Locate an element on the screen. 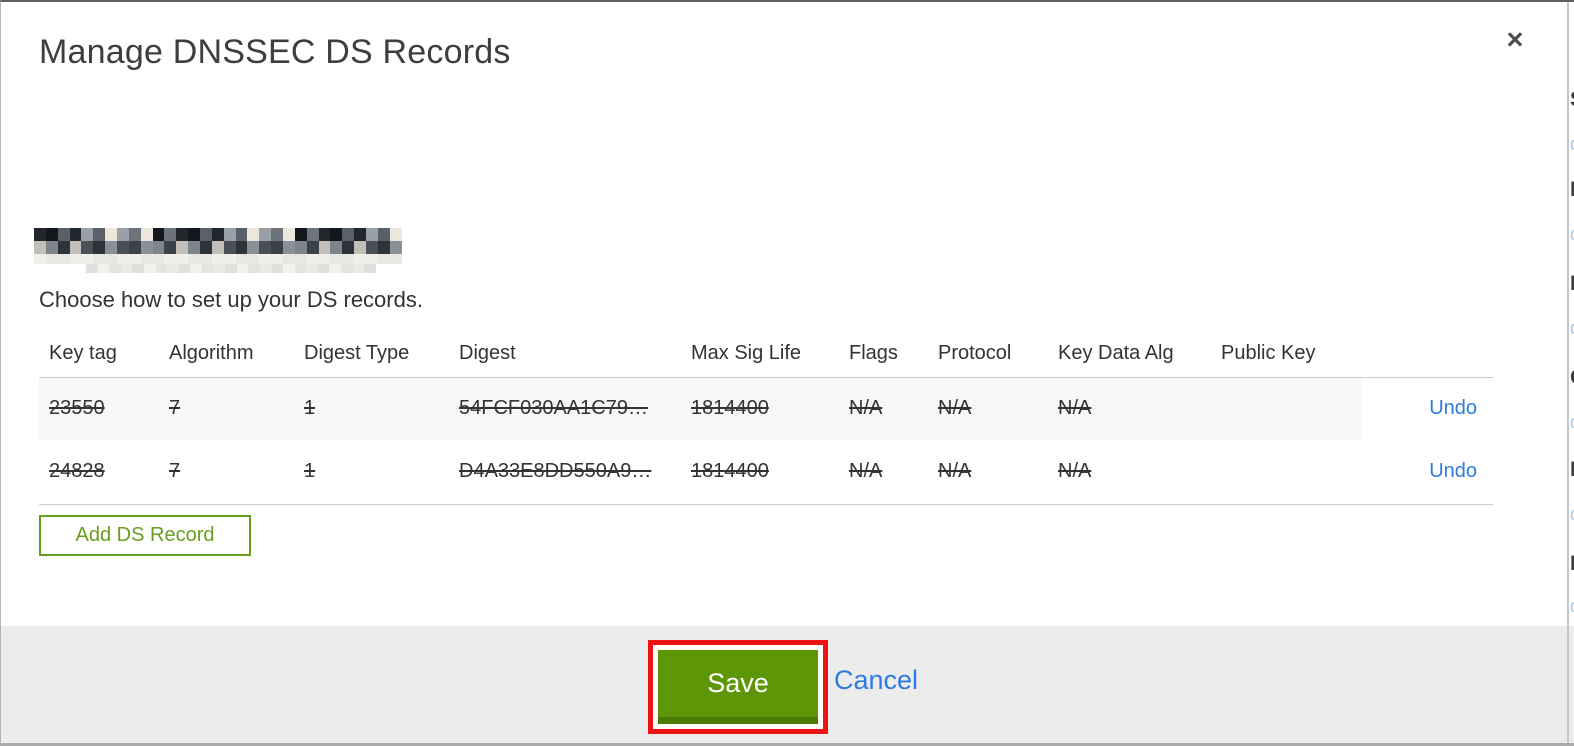 This screenshot has width=1574, height=746. cancel-link: Cancel is located at coordinates (876, 680).